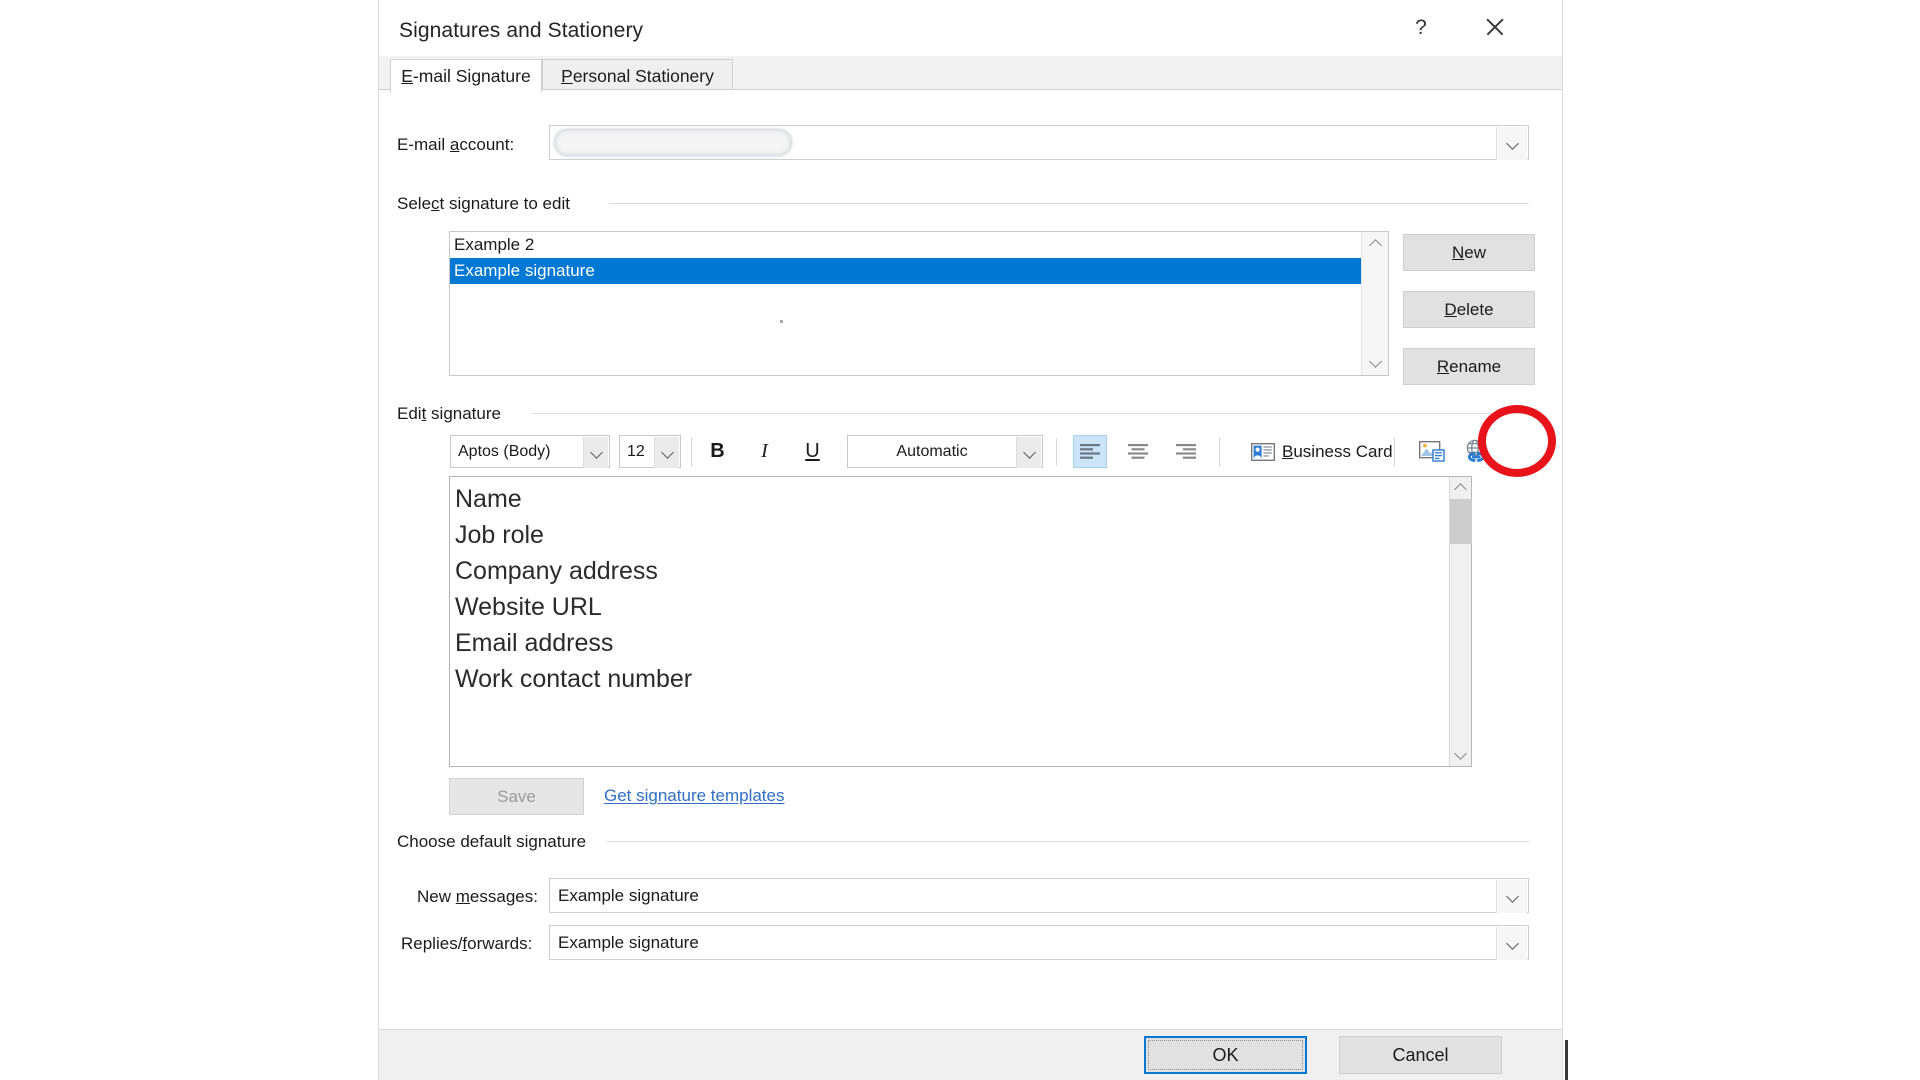 Image resolution: width=1920 pixels, height=1080 pixels. What do you see at coordinates (1263, 451) in the screenshot?
I see `business-card-icon` at bounding box center [1263, 451].